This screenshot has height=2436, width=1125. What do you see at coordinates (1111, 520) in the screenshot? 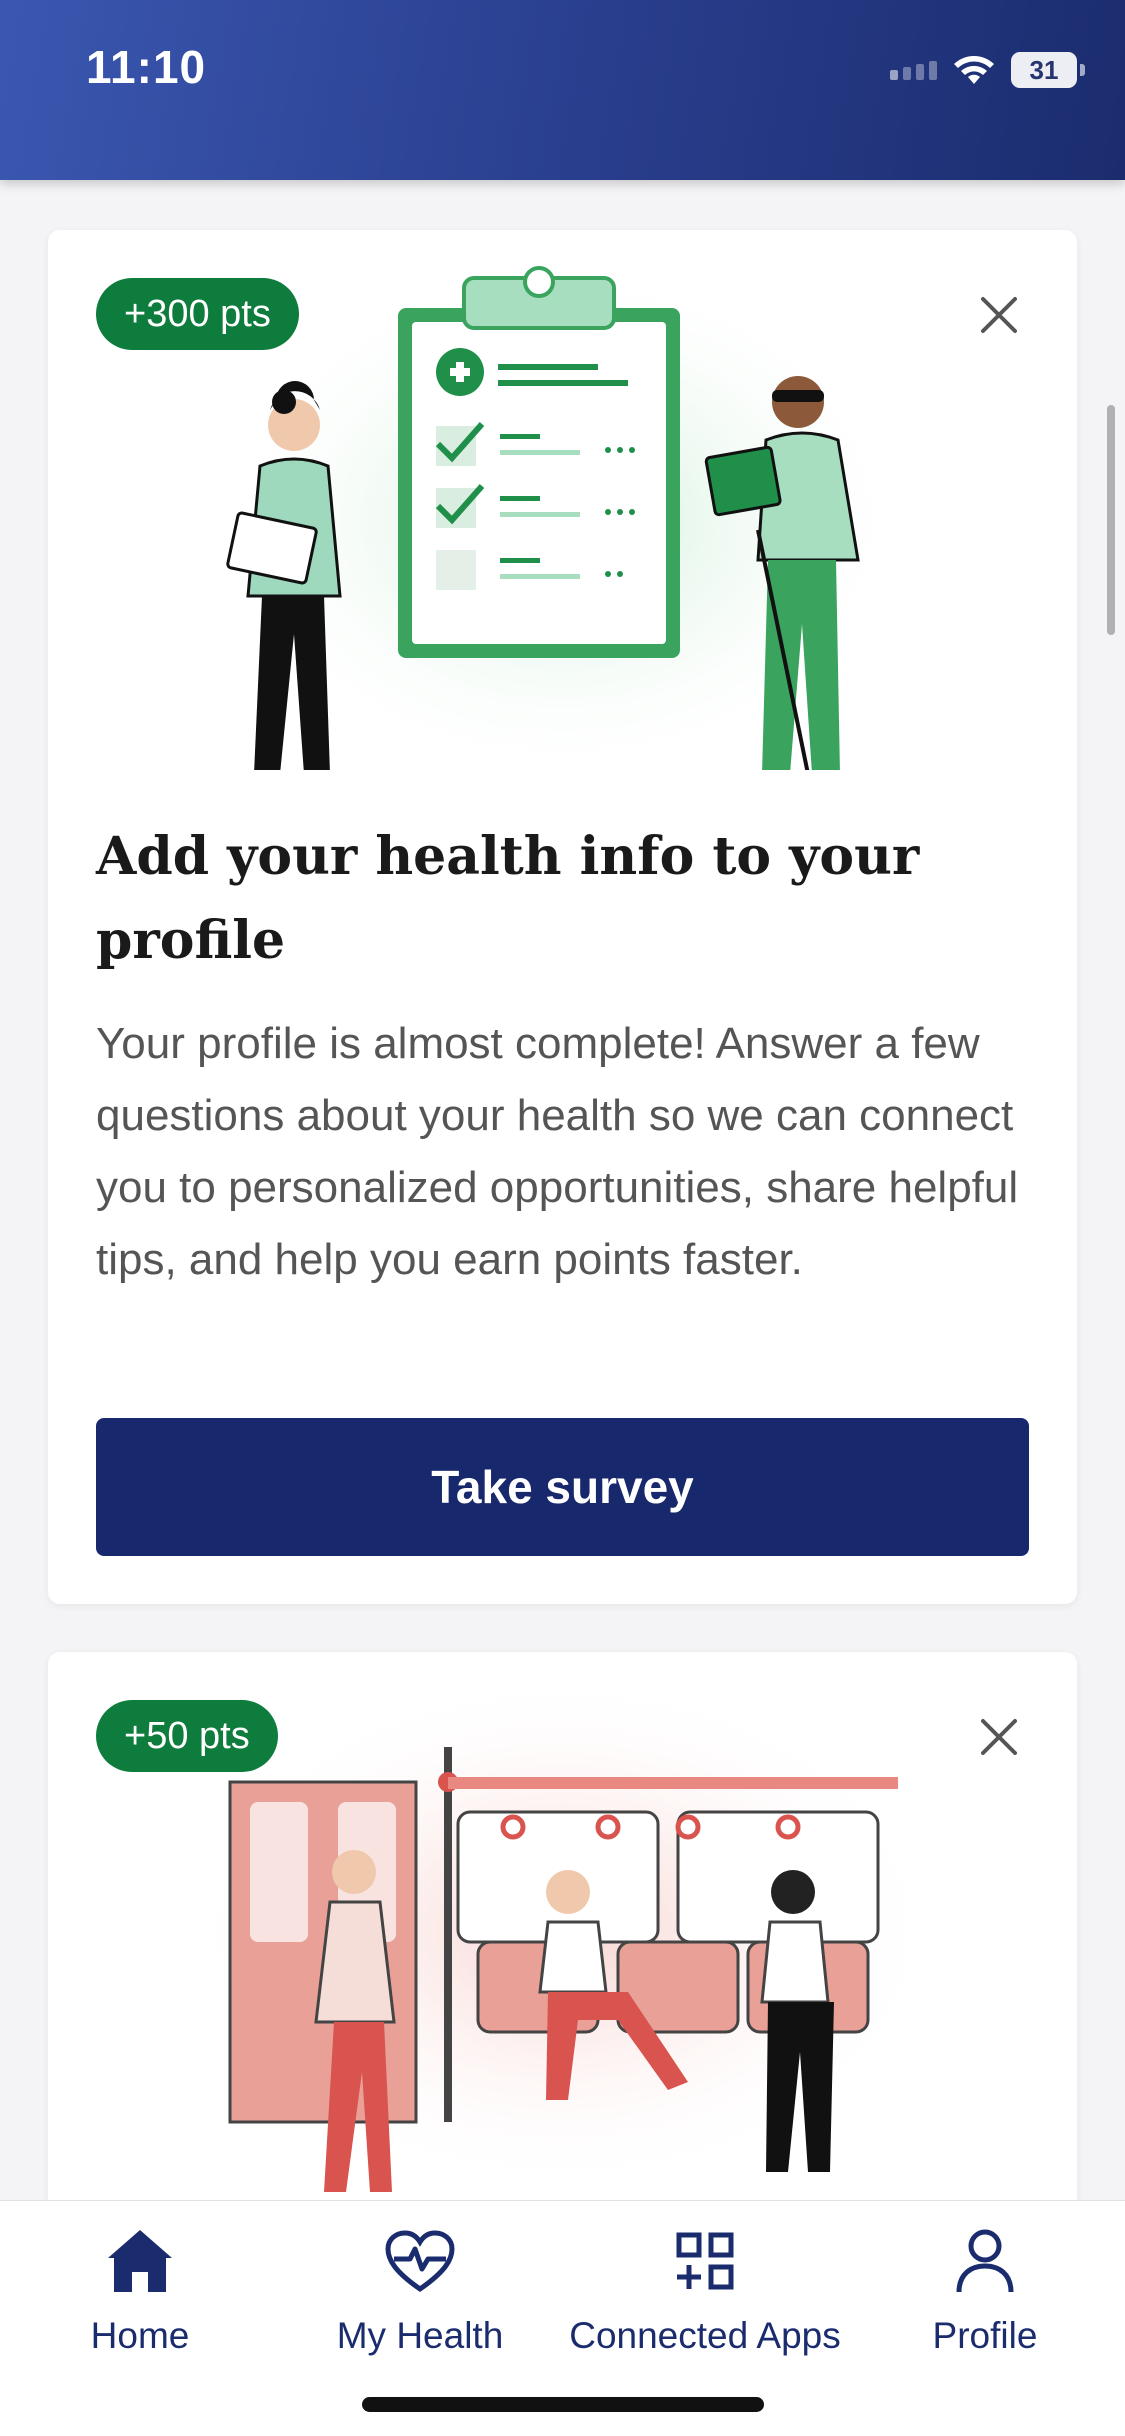
I see `scrollbar` at bounding box center [1111, 520].